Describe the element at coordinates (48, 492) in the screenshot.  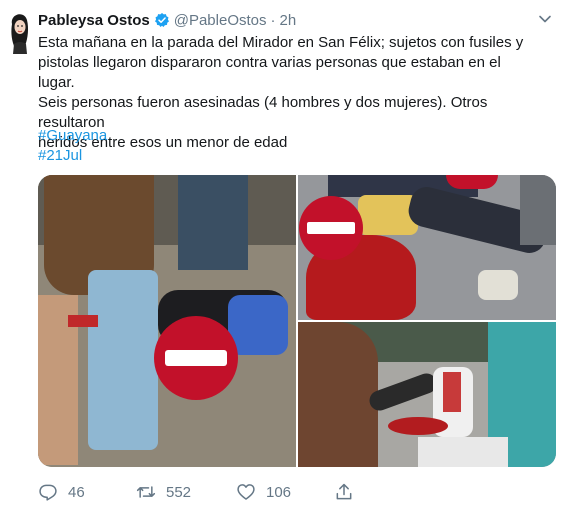
I see `reply-icon` at that location.